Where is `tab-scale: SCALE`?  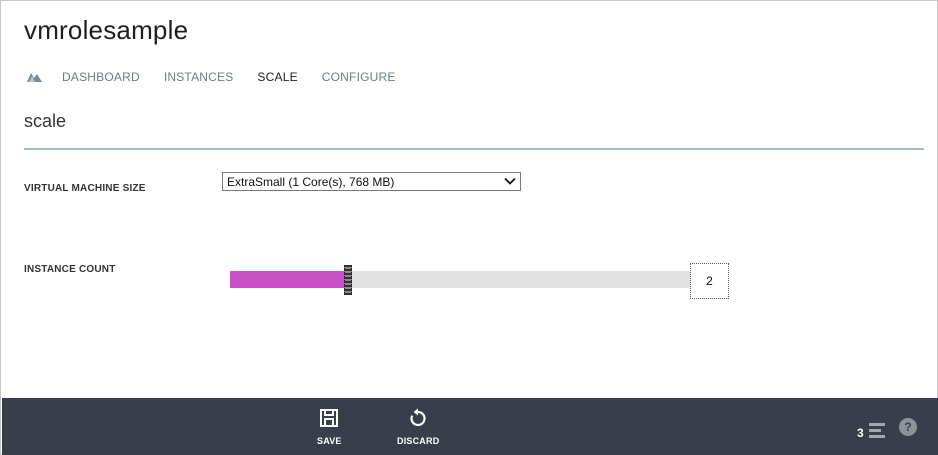 tab-scale: SCALE is located at coordinates (277, 77).